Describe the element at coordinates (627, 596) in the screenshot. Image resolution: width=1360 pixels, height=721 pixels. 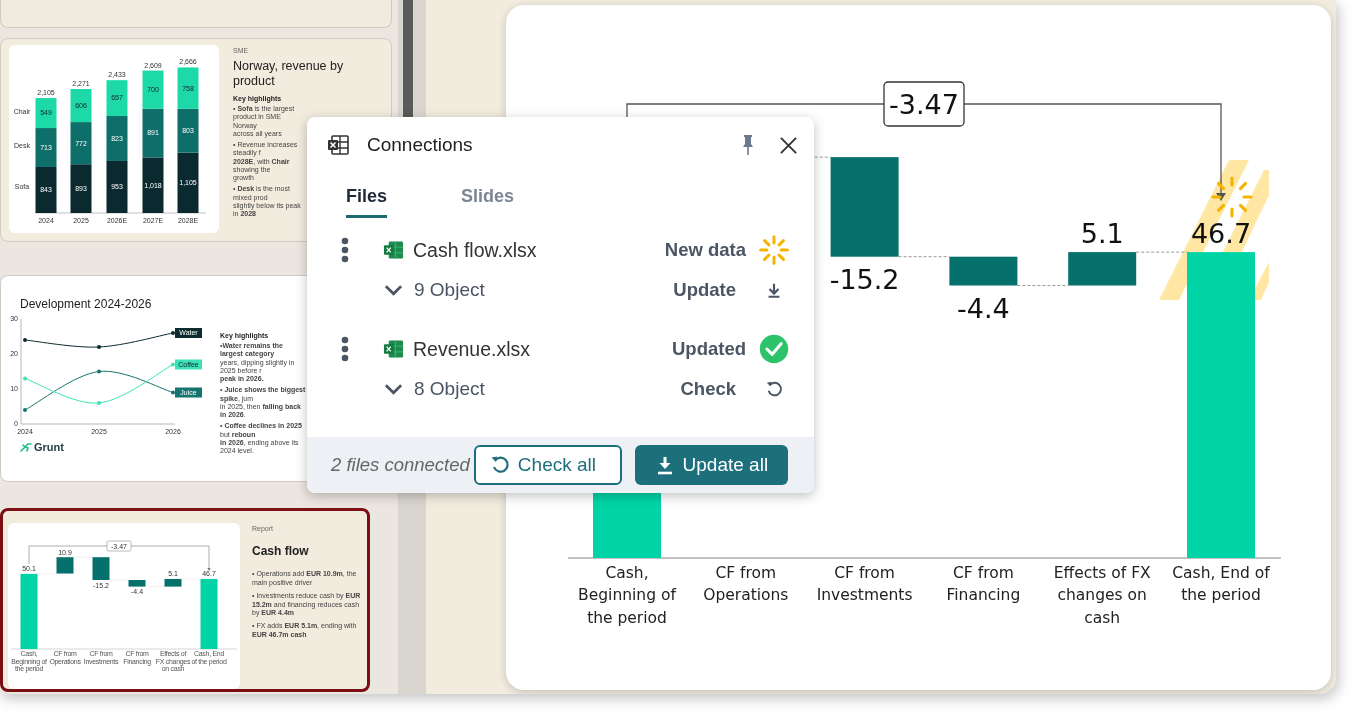
I see `axis-label: Cash, Beginning of the period` at that location.